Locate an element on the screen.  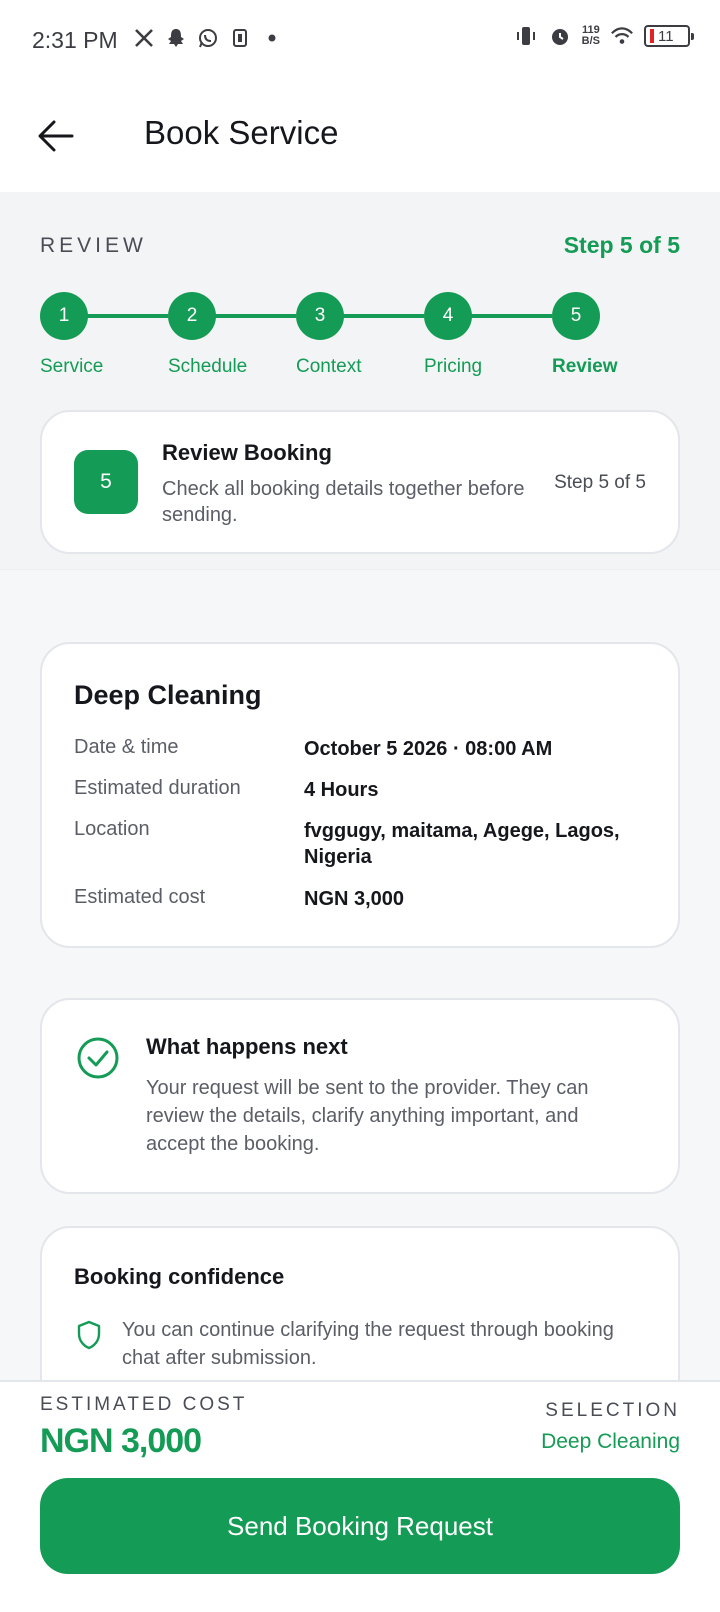
step-3-circle: 3 is located at coordinates (320, 316).